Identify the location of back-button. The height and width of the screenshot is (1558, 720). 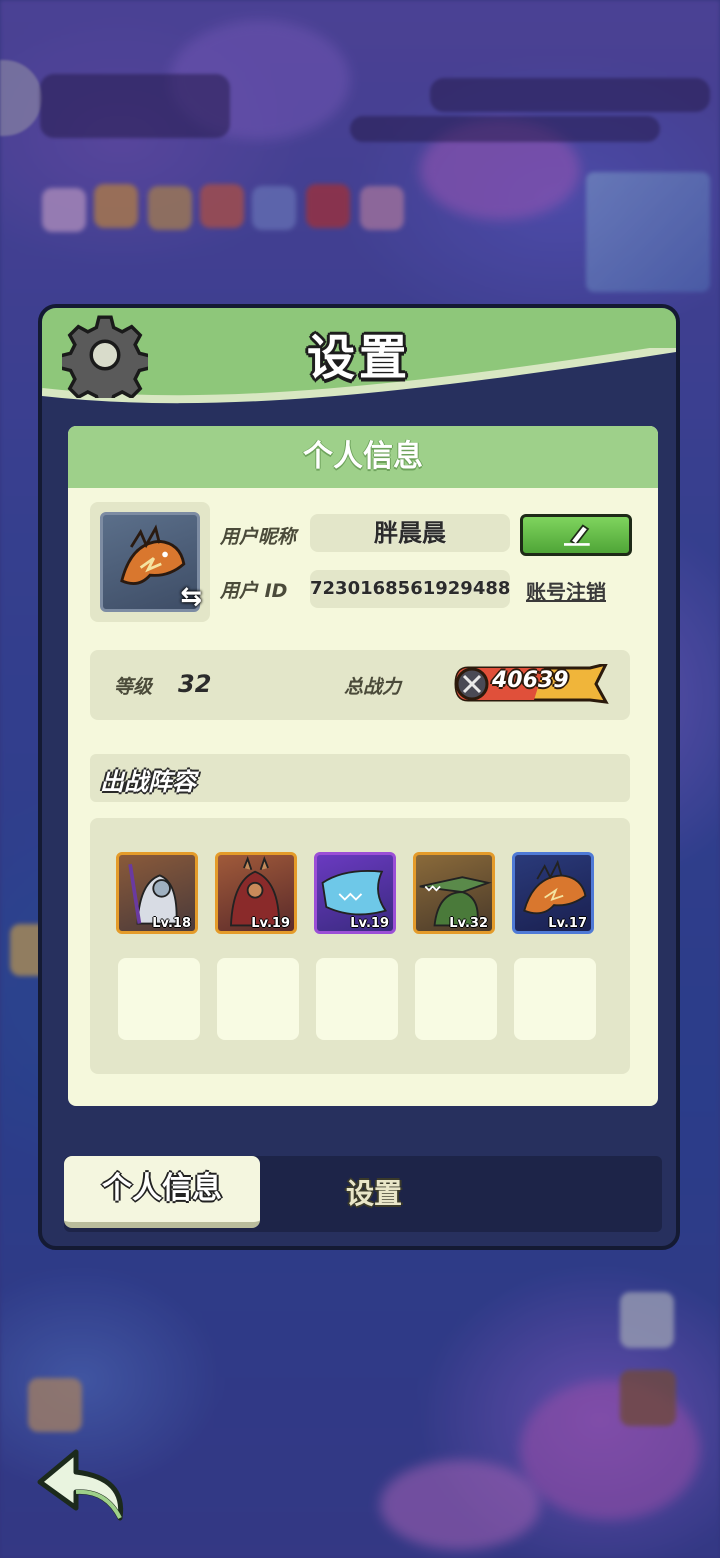
(84, 1486).